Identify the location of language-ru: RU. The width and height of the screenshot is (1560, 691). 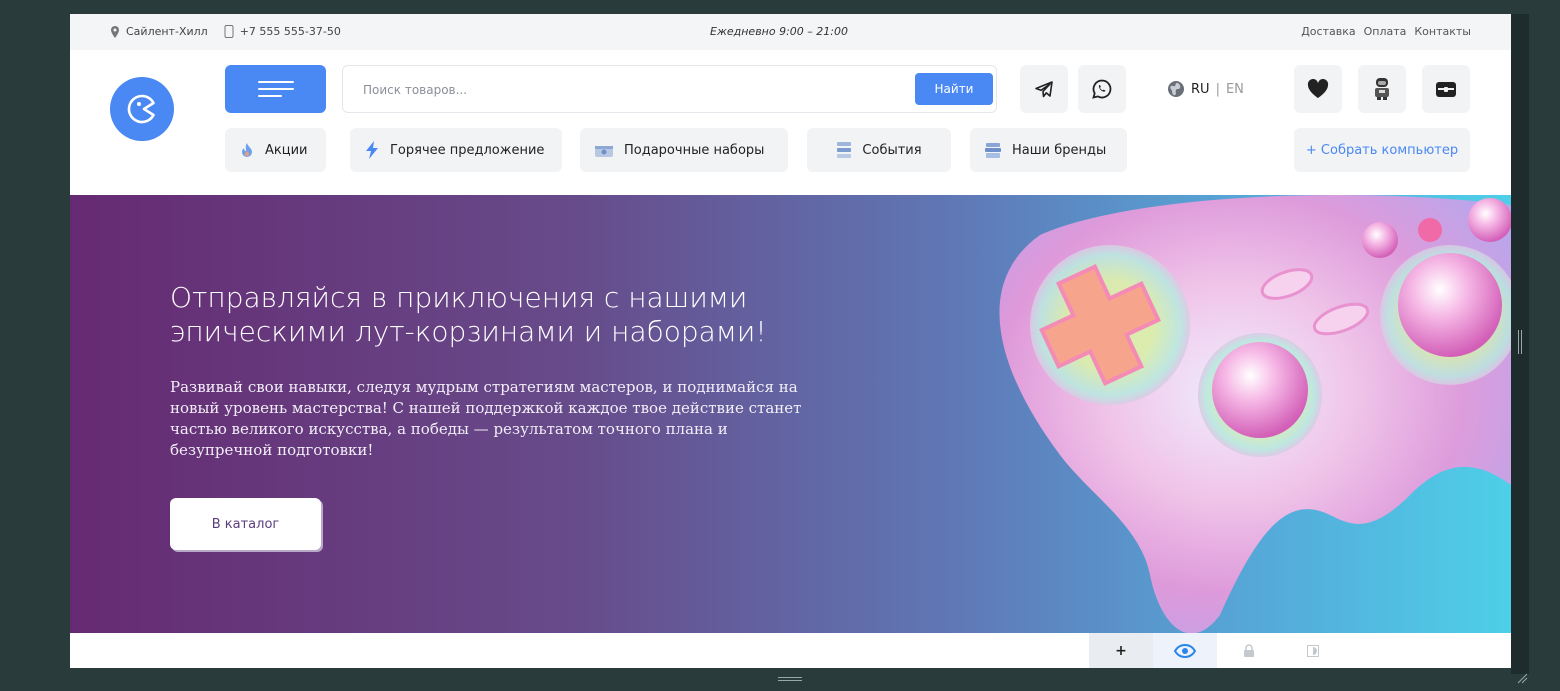
(1200, 89).